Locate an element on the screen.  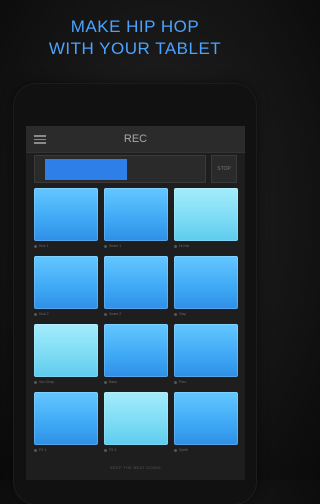
pad-label: Clap is located at coordinates (206, 314).